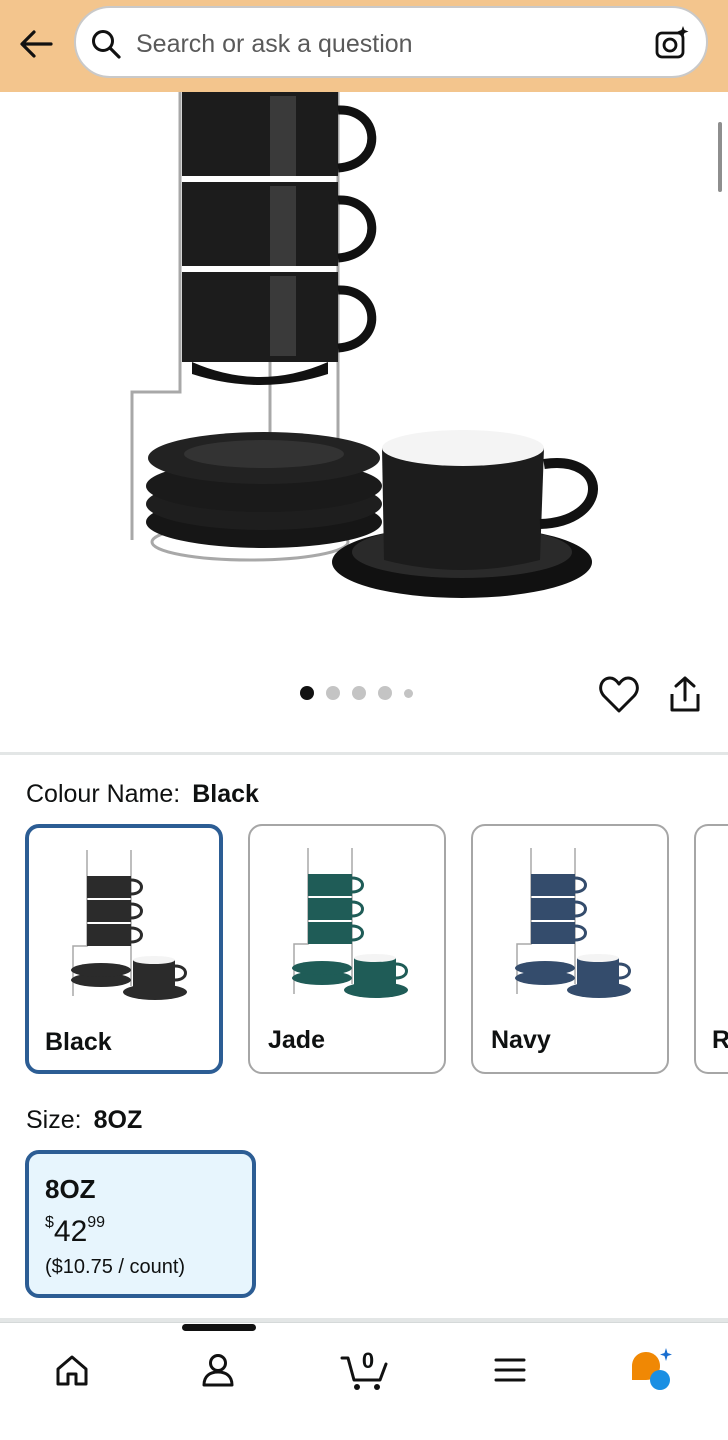  Describe the element at coordinates (106, 44) in the screenshot. I see `search-icon` at that location.